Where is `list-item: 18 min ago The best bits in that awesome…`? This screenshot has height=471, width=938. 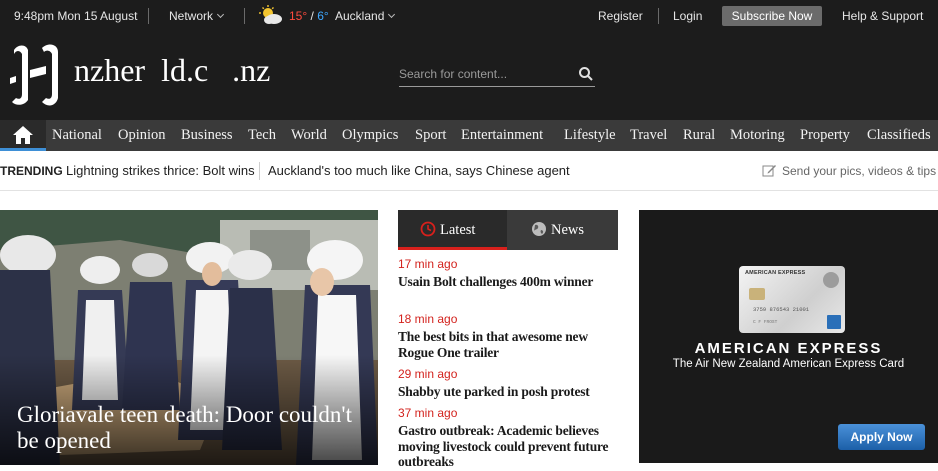
list-item: 18 min ago The best bits in that awesome… is located at coordinates (509, 336).